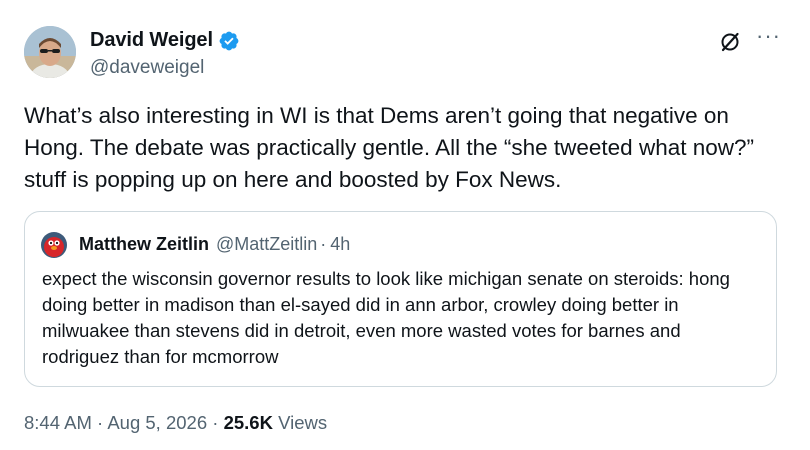  Describe the element at coordinates (58, 422) in the screenshot. I see `tweet-time: 8:44 AM` at that location.